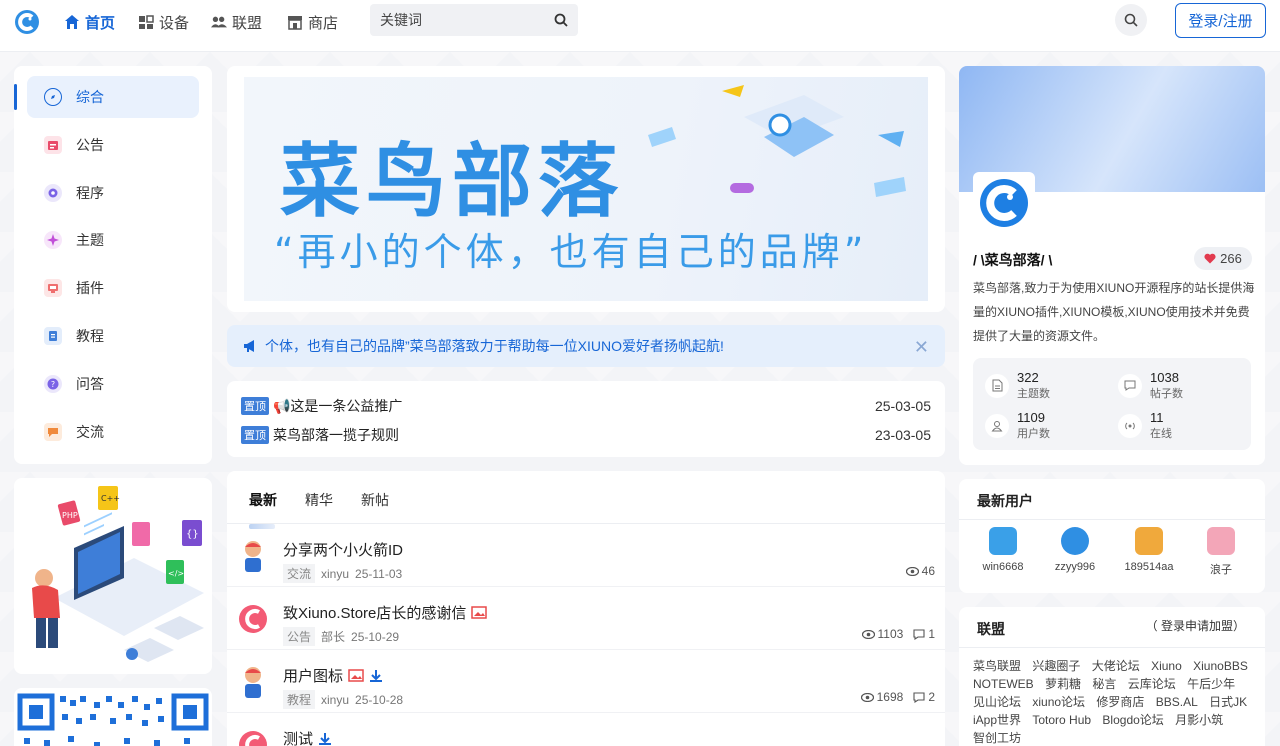 The image size is (1280, 746). What do you see at coordinates (333, 636) in the screenshot?
I see `thread-author: 部长` at bounding box center [333, 636].